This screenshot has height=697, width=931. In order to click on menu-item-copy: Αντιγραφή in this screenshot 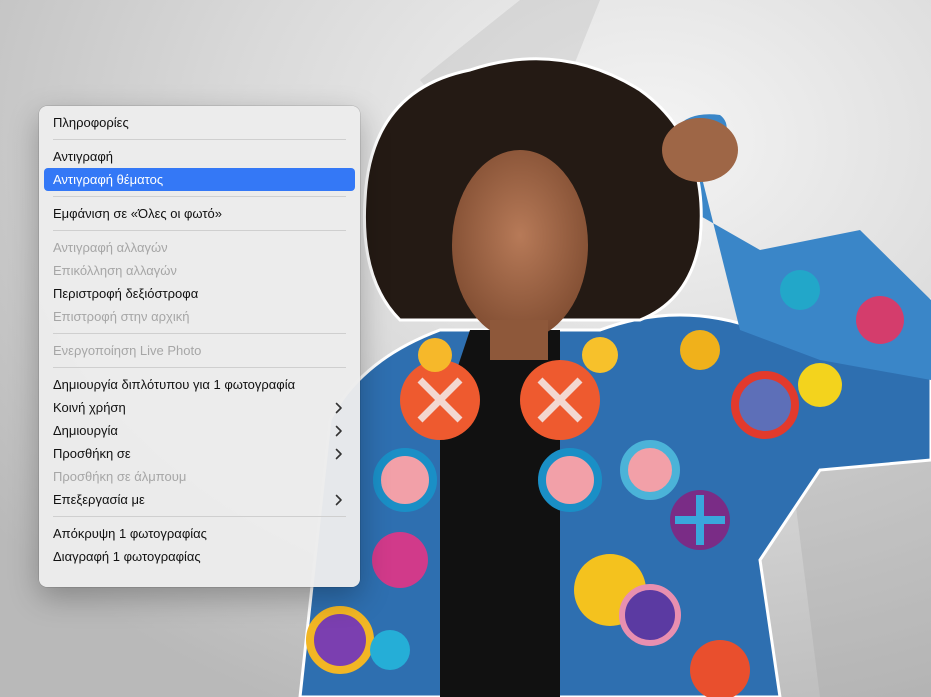, I will do `click(199, 156)`.